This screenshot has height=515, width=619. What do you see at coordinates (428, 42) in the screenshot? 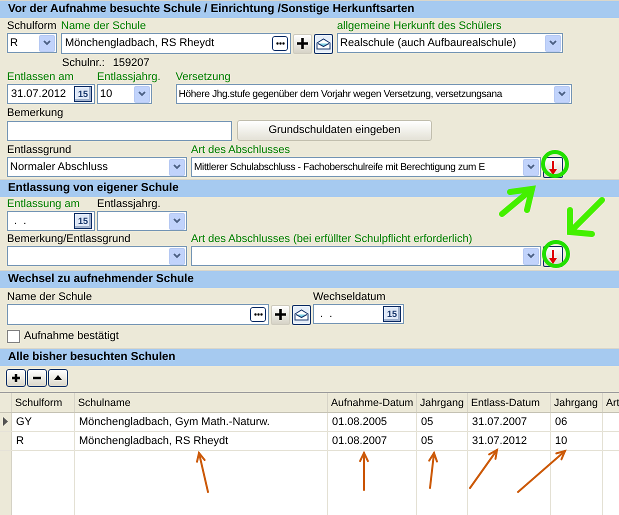
I see `field-value: Realschule (auch Aufbaurealschule)` at bounding box center [428, 42].